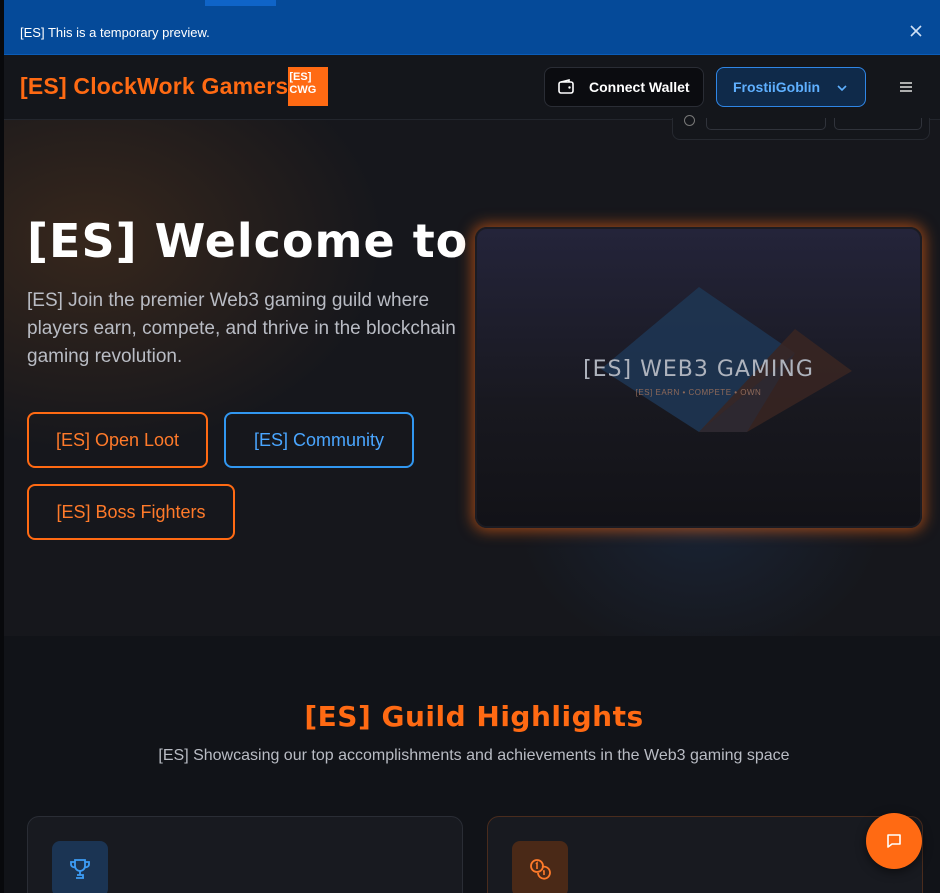 The height and width of the screenshot is (893, 940). I want to click on dropdown-panel-peek, so click(801, 127).